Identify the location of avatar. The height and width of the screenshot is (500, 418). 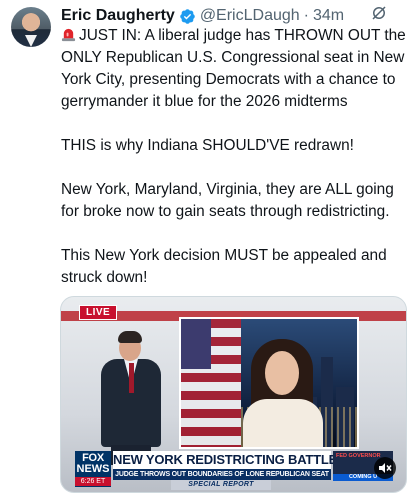
(31, 27).